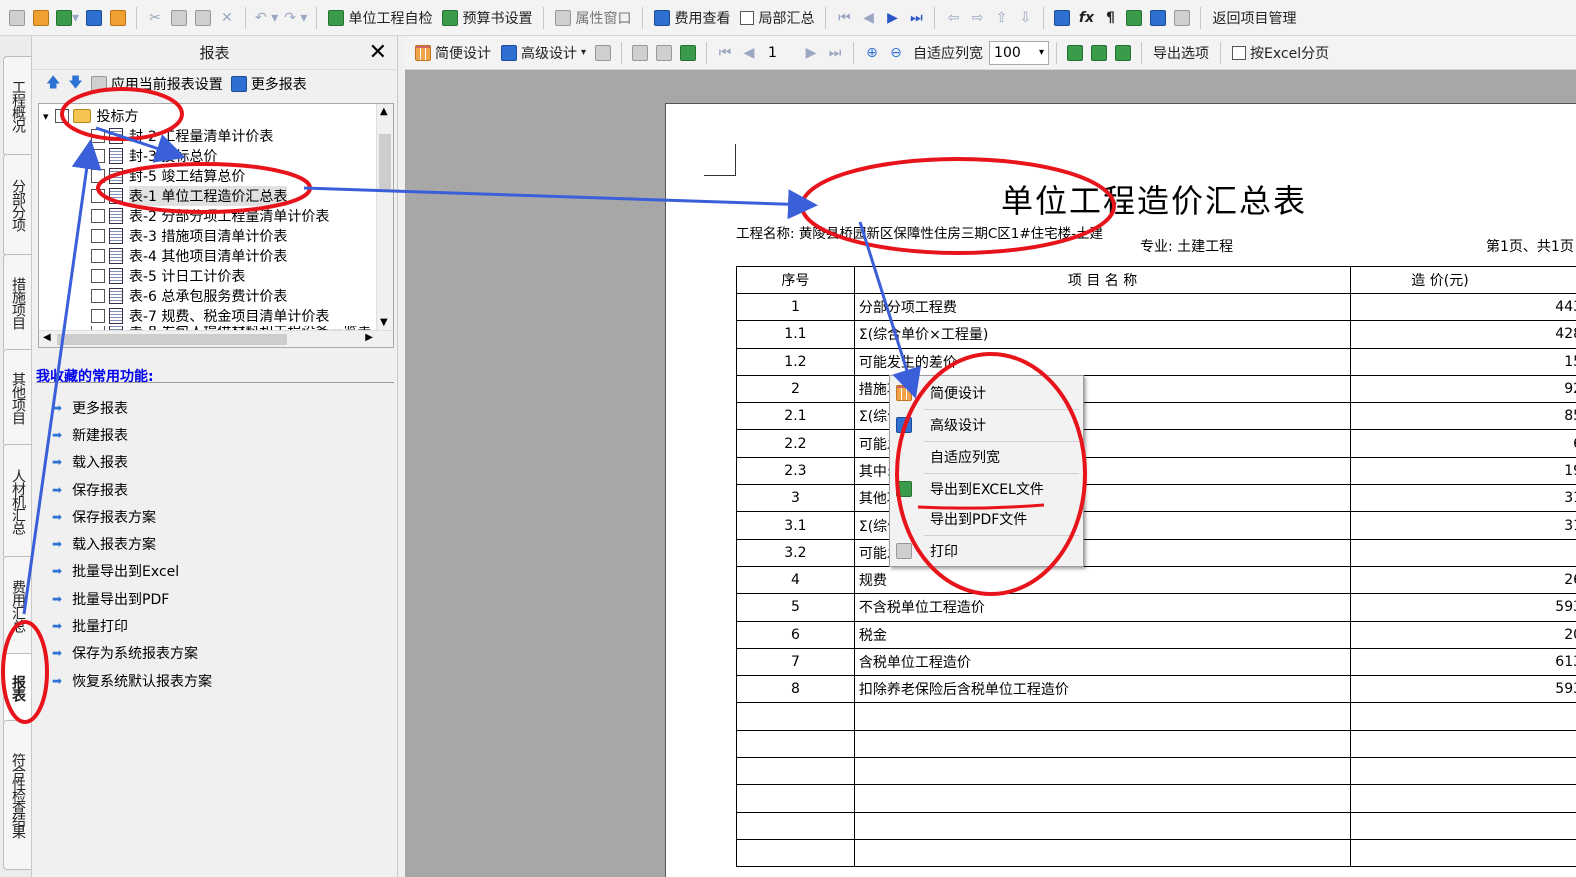  Describe the element at coordinates (777, 18) in the screenshot. I see `partial-summary-button: 局部汇总` at that location.